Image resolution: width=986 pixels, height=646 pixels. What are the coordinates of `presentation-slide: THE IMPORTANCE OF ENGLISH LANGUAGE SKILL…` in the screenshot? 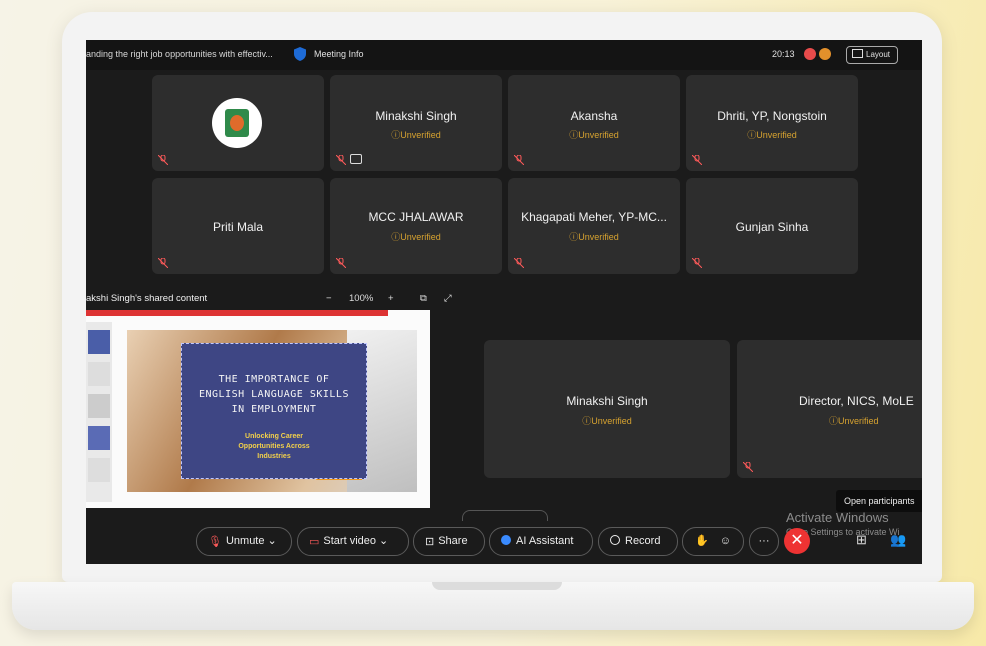 It's located at (272, 411).